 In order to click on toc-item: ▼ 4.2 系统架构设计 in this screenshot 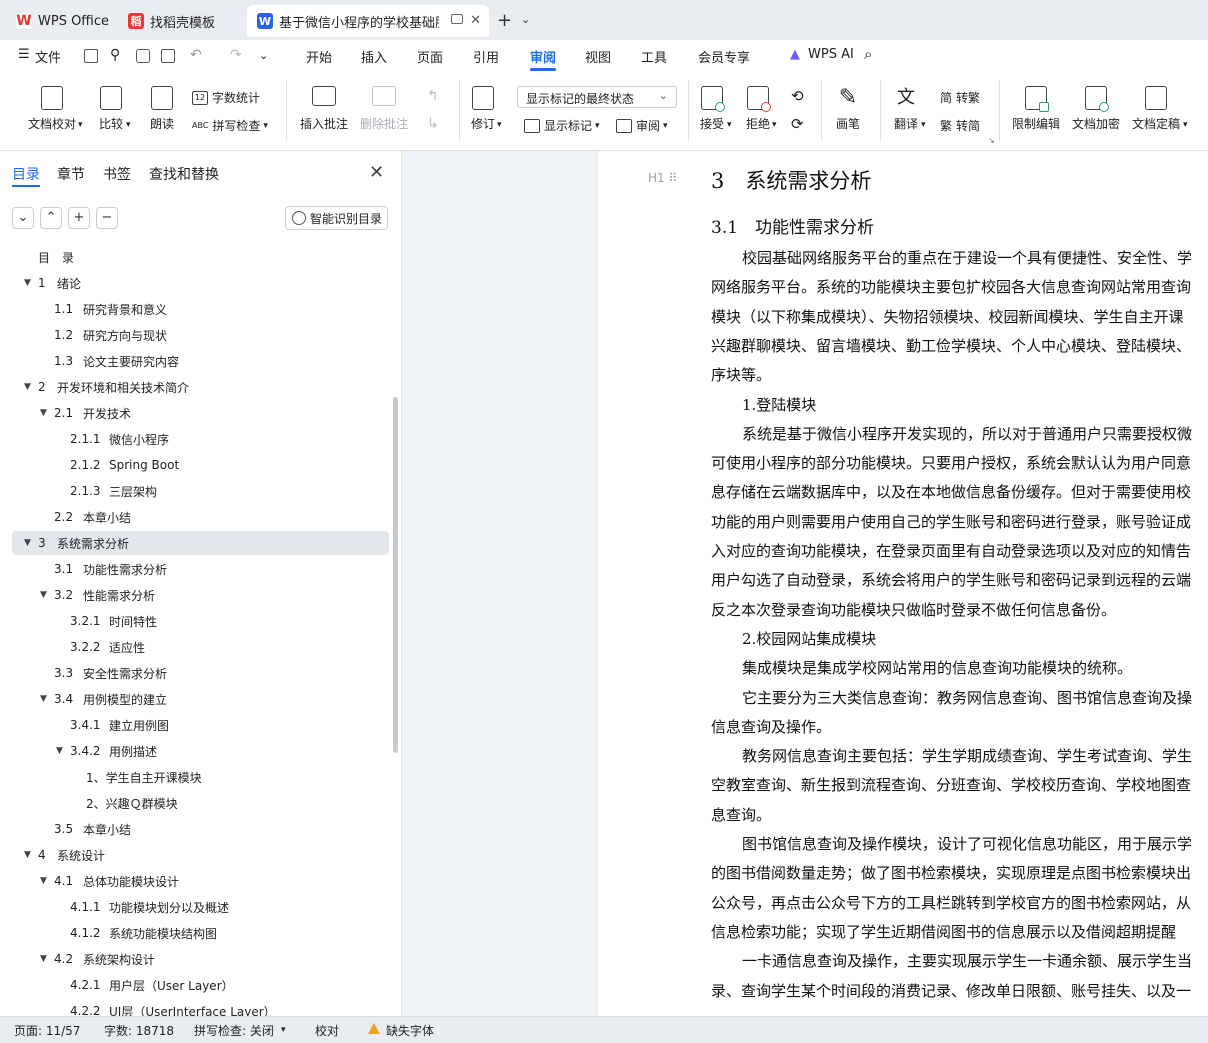, I will do `click(200, 959)`.